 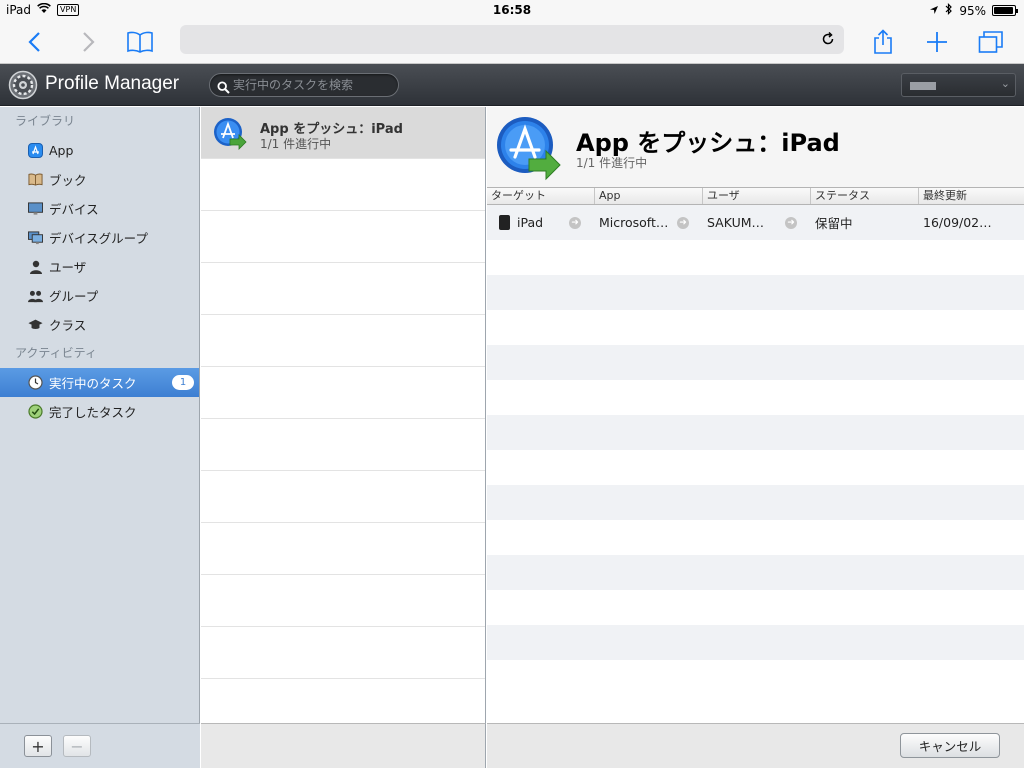 I want to click on chevron-down-icon: ⌄, so click(x=1005, y=83).